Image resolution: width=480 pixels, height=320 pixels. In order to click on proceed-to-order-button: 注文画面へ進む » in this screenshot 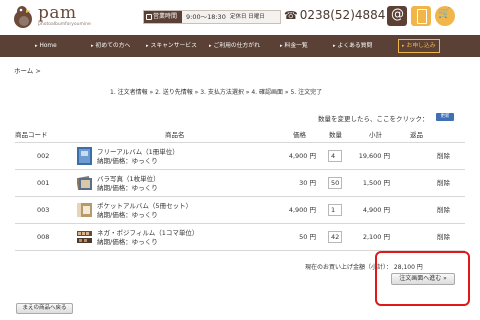, I will do `click(423, 279)`.